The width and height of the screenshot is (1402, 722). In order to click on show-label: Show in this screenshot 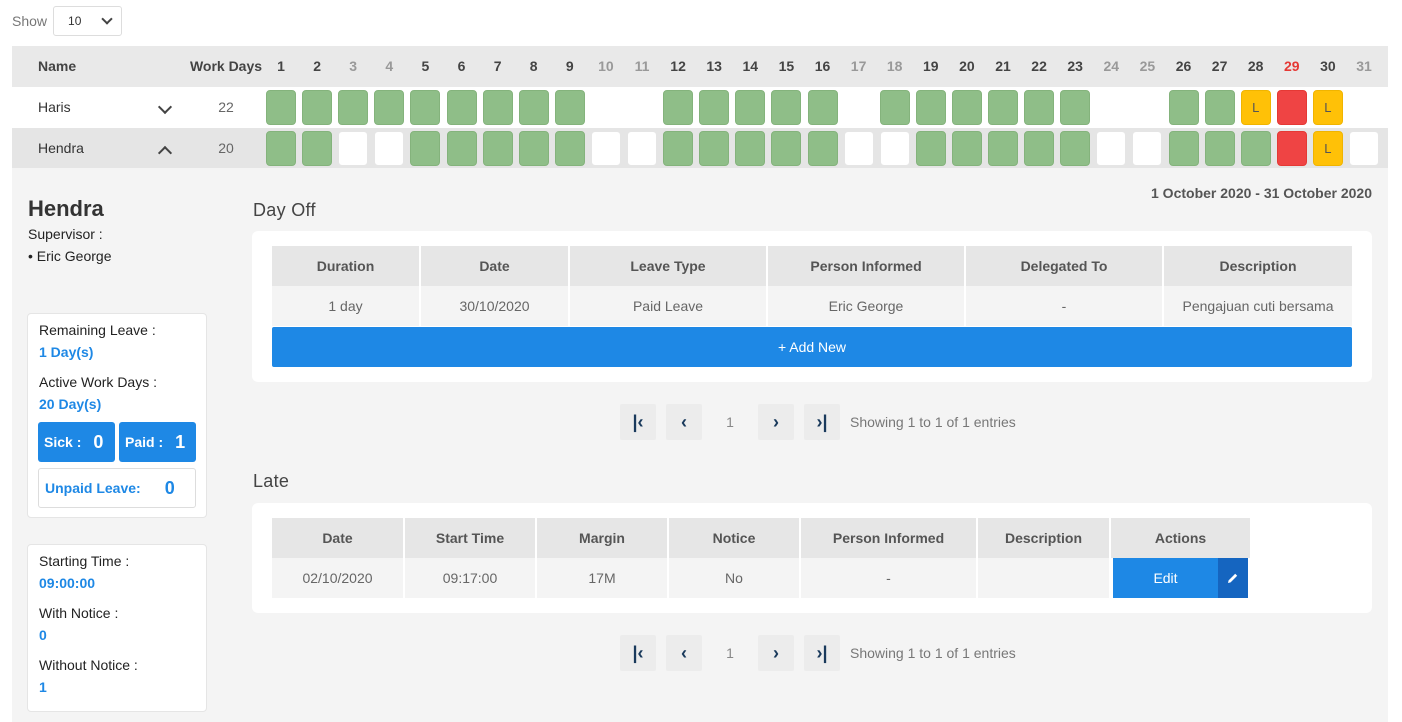, I will do `click(30, 21)`.